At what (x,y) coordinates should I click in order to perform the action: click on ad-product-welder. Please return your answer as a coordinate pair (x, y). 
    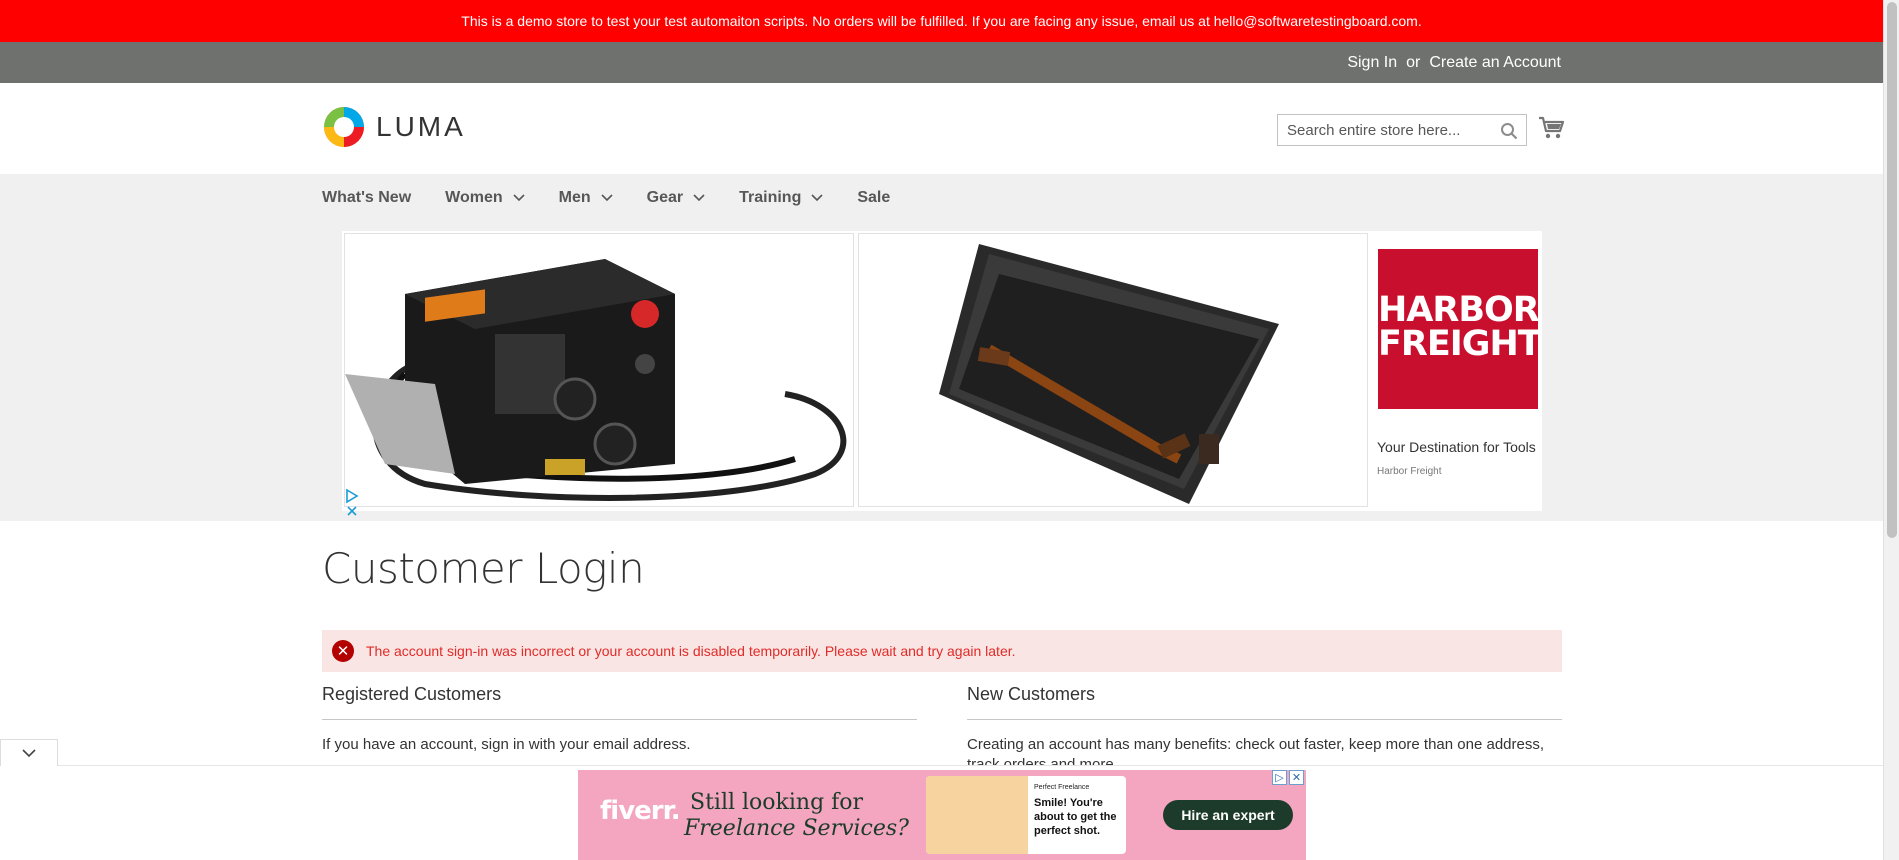
    Looking at the image, I should click on (599, 370).